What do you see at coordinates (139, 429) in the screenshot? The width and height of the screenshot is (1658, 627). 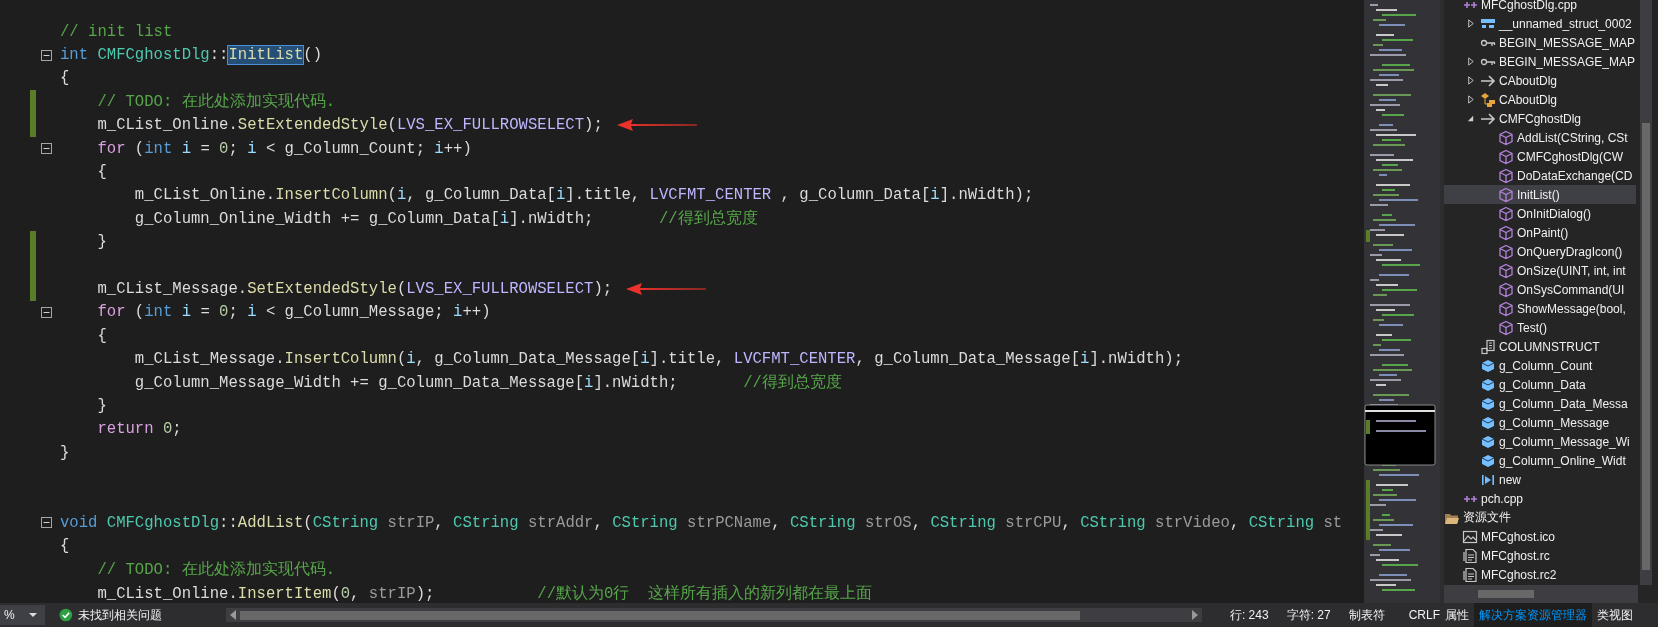 I see `code-line: return 0;` at bounding box center [139, 429].